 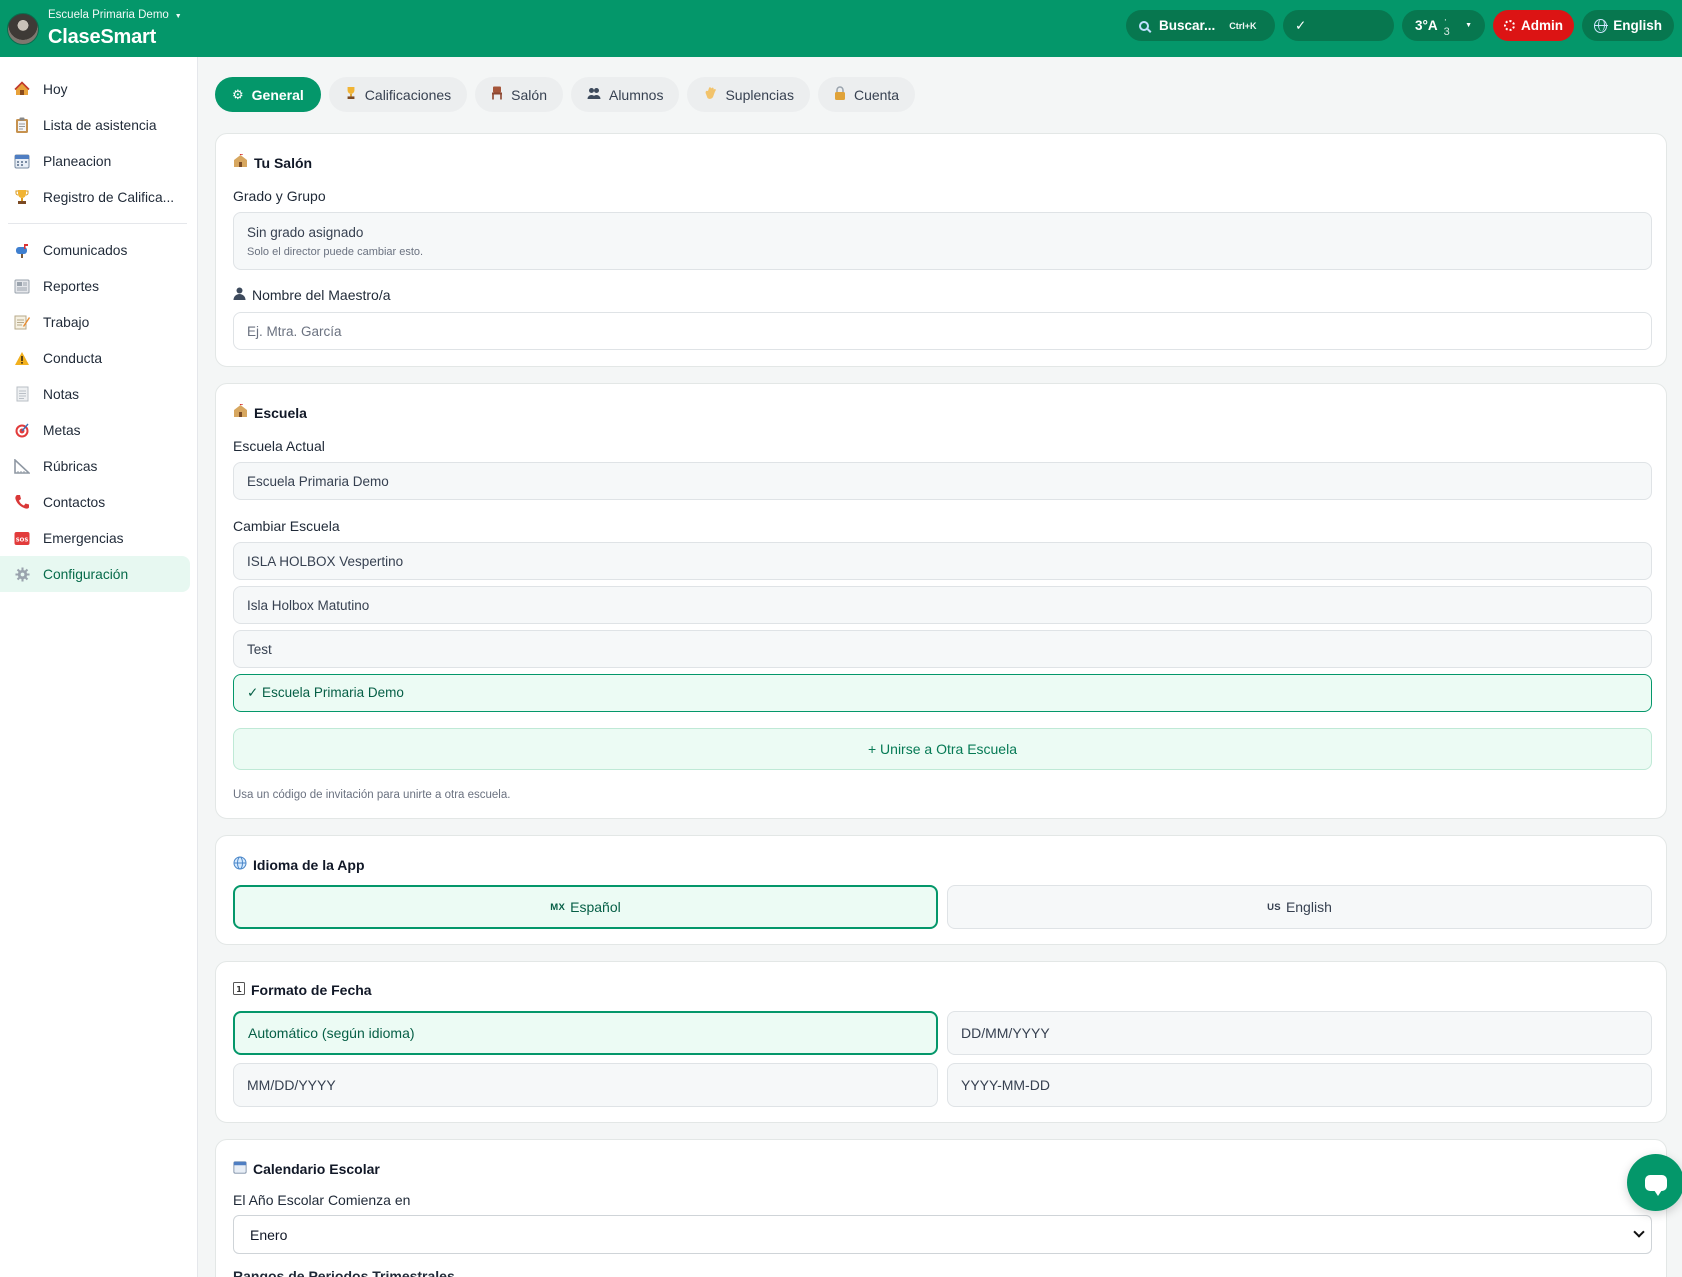 What do you see at coordinates (636, 94) in the screenshot?
I see `tab-label: Alumnos` at bounding box center [636, 94].